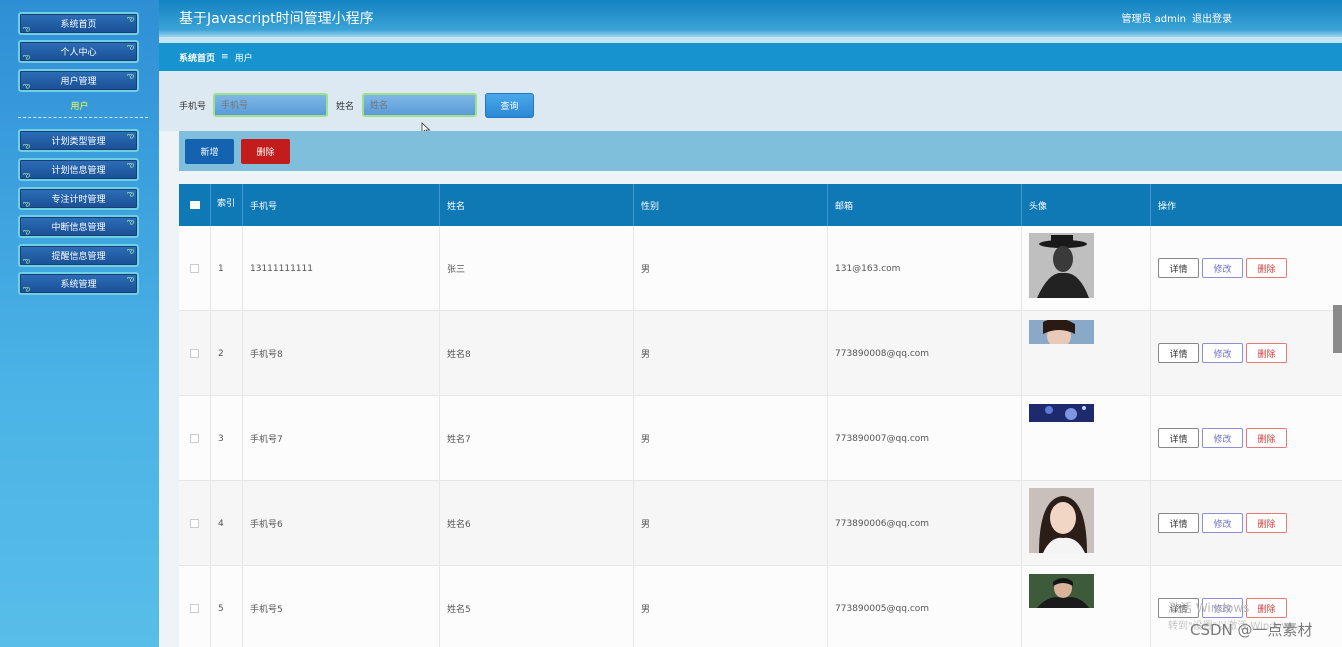  I want to click on nav-user-management: ఌ ఌ 用户管理, so click(78, 80).